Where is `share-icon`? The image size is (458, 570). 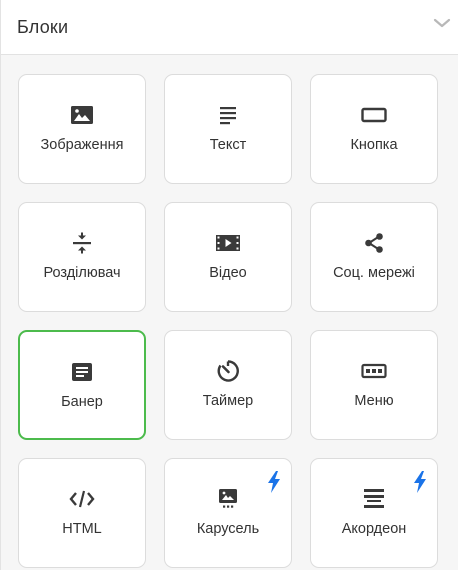 share-icon is located at coordinates (374, 243).